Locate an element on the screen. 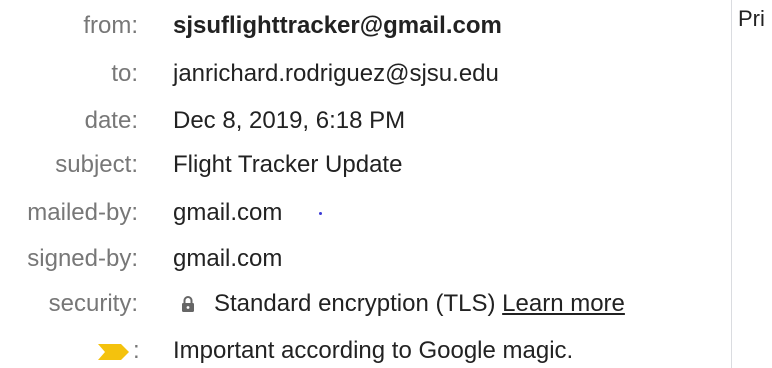 This screenshot has width=772, height=368. mailed-by-value: gmail.com is located at coordinates (228, 212).